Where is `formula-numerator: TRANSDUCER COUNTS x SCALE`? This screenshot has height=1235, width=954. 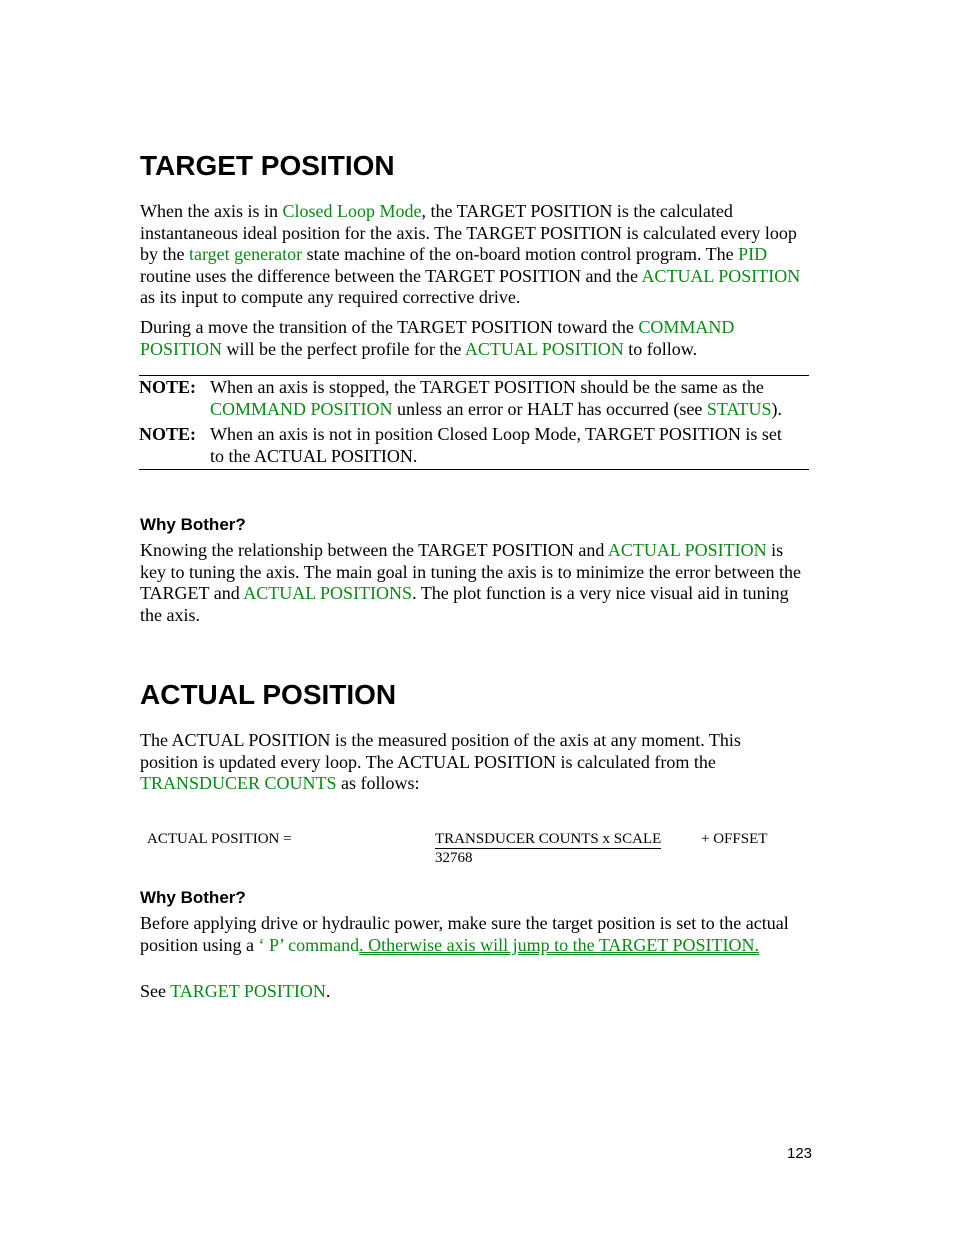
formula-numerator: TRANSDUCER COUNTS x SCALE is located at coordinates (548, 840).